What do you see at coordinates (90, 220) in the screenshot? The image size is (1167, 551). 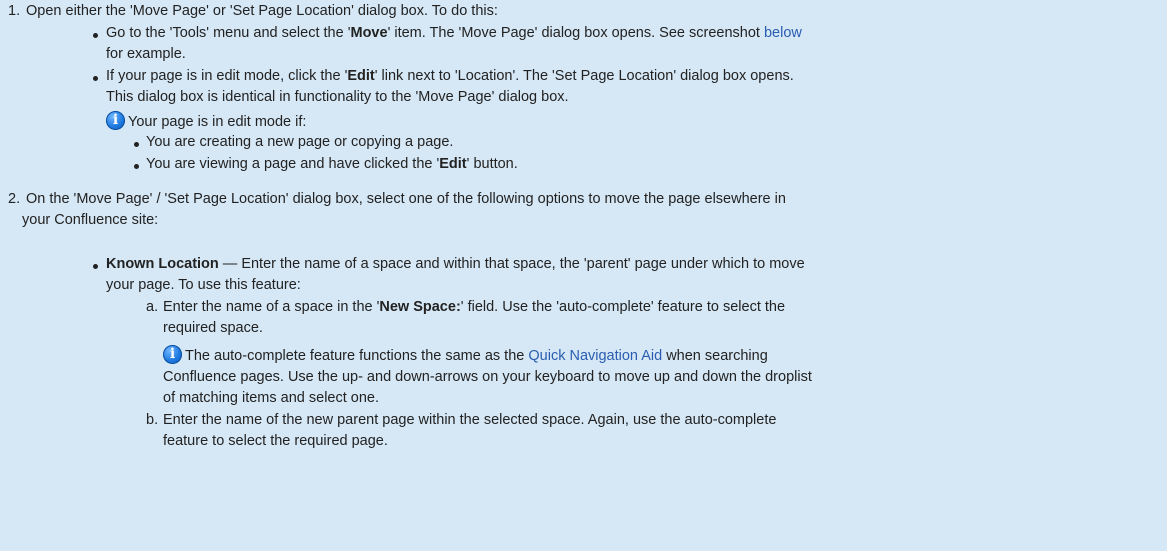 I see `step-2-text-cont: your Confluence site:` at bounding box center [90, 220].